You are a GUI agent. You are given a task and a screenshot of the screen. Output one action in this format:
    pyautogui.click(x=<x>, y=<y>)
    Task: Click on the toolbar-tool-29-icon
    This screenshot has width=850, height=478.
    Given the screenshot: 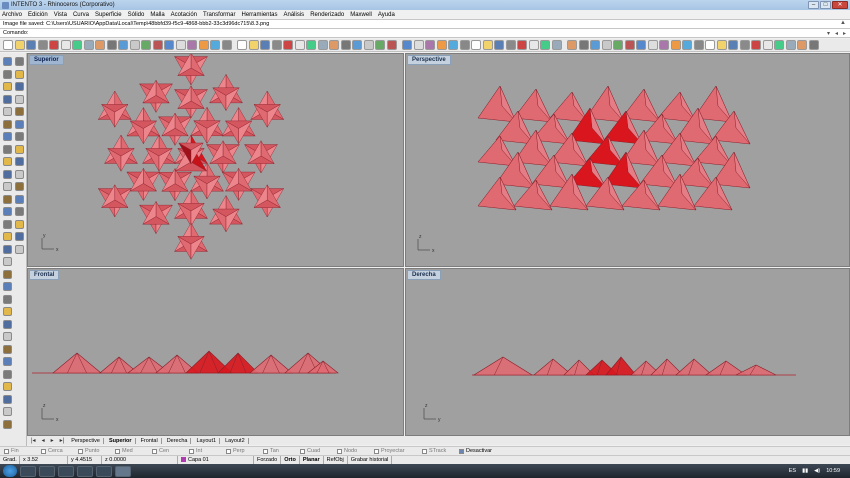 What is the action you would take?
    pyautogui.click(x=334, y=45)
    